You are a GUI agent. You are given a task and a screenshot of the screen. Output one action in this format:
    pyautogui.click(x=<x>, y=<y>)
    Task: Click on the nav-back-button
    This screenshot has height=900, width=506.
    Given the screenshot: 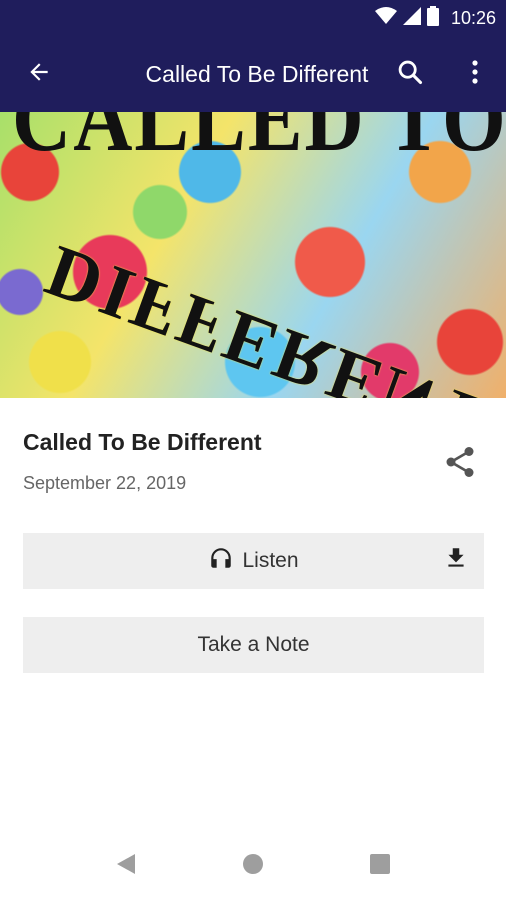 What is the action you would take?
    pyautogui.click(x=126, y=866)
    